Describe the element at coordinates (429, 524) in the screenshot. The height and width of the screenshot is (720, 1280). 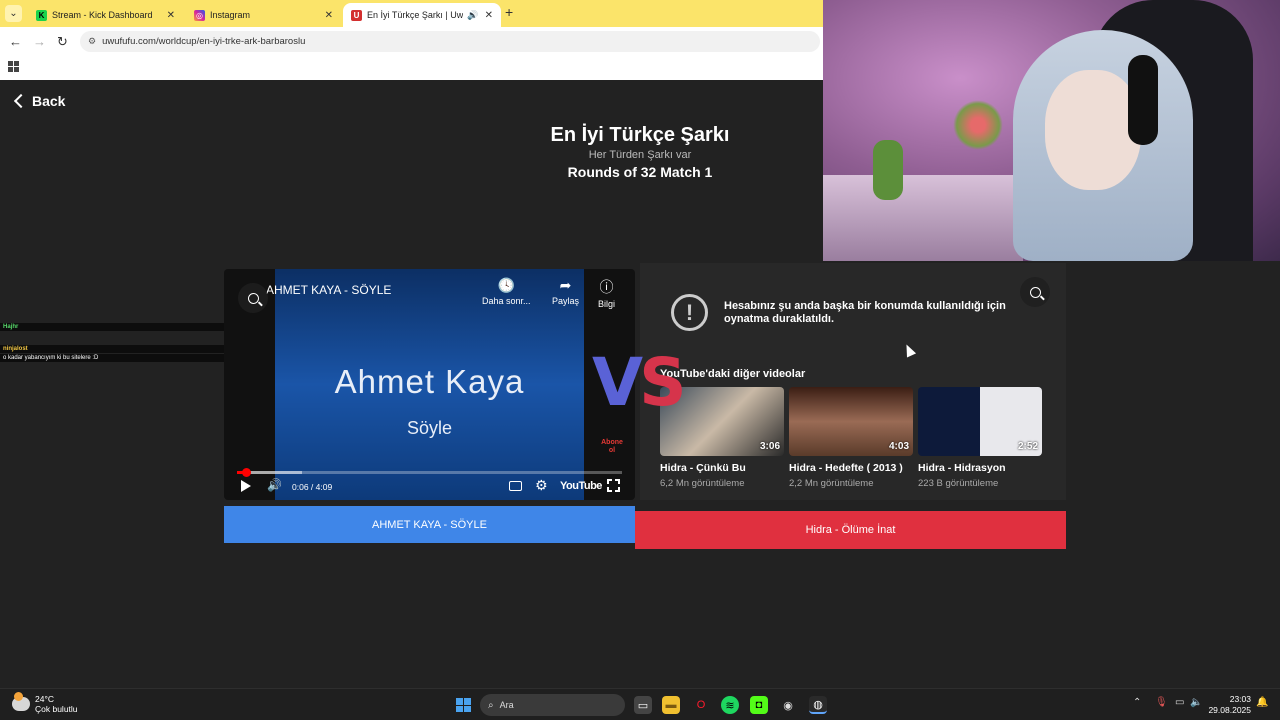
I see `vote-left-button: AHMET KAYA - SÖYLE` at that location.